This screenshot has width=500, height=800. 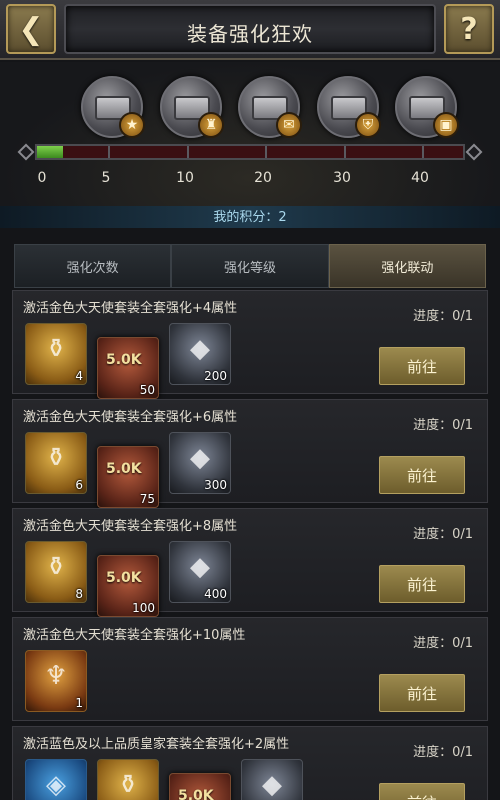 I want to click on reward-item-chest: 5.0K 50, so click(x=128, y=368).